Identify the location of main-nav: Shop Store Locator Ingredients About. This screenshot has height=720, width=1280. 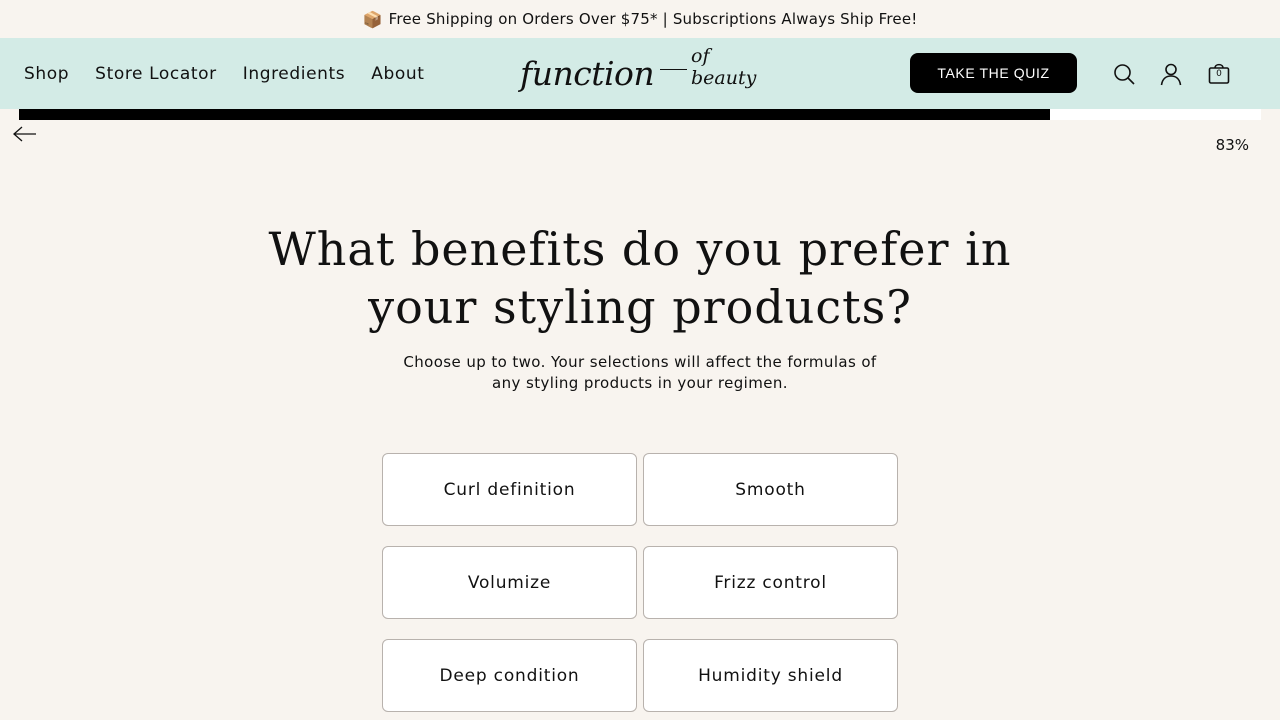
(237, 73).